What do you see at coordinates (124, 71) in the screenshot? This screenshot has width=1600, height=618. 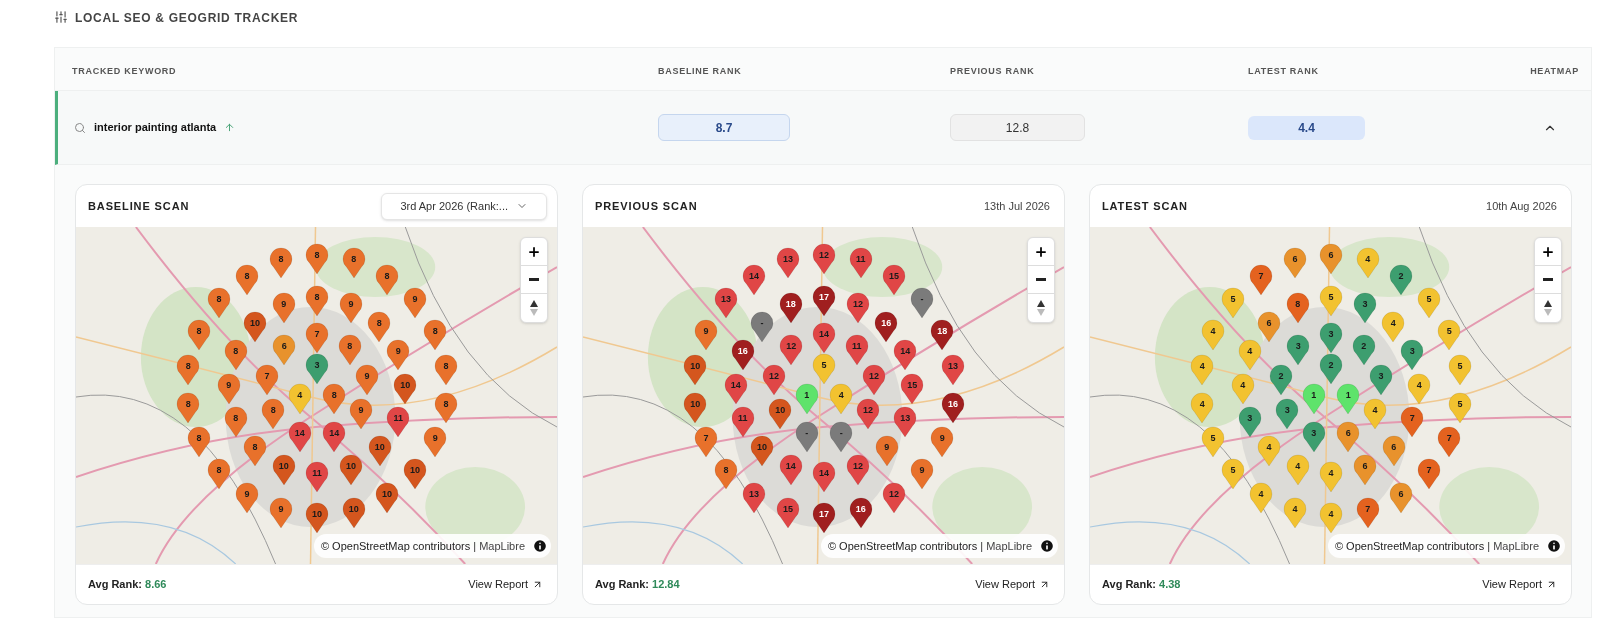 I see `column-header: TRACKED KEYWORD` at bounding box center [124, 71].